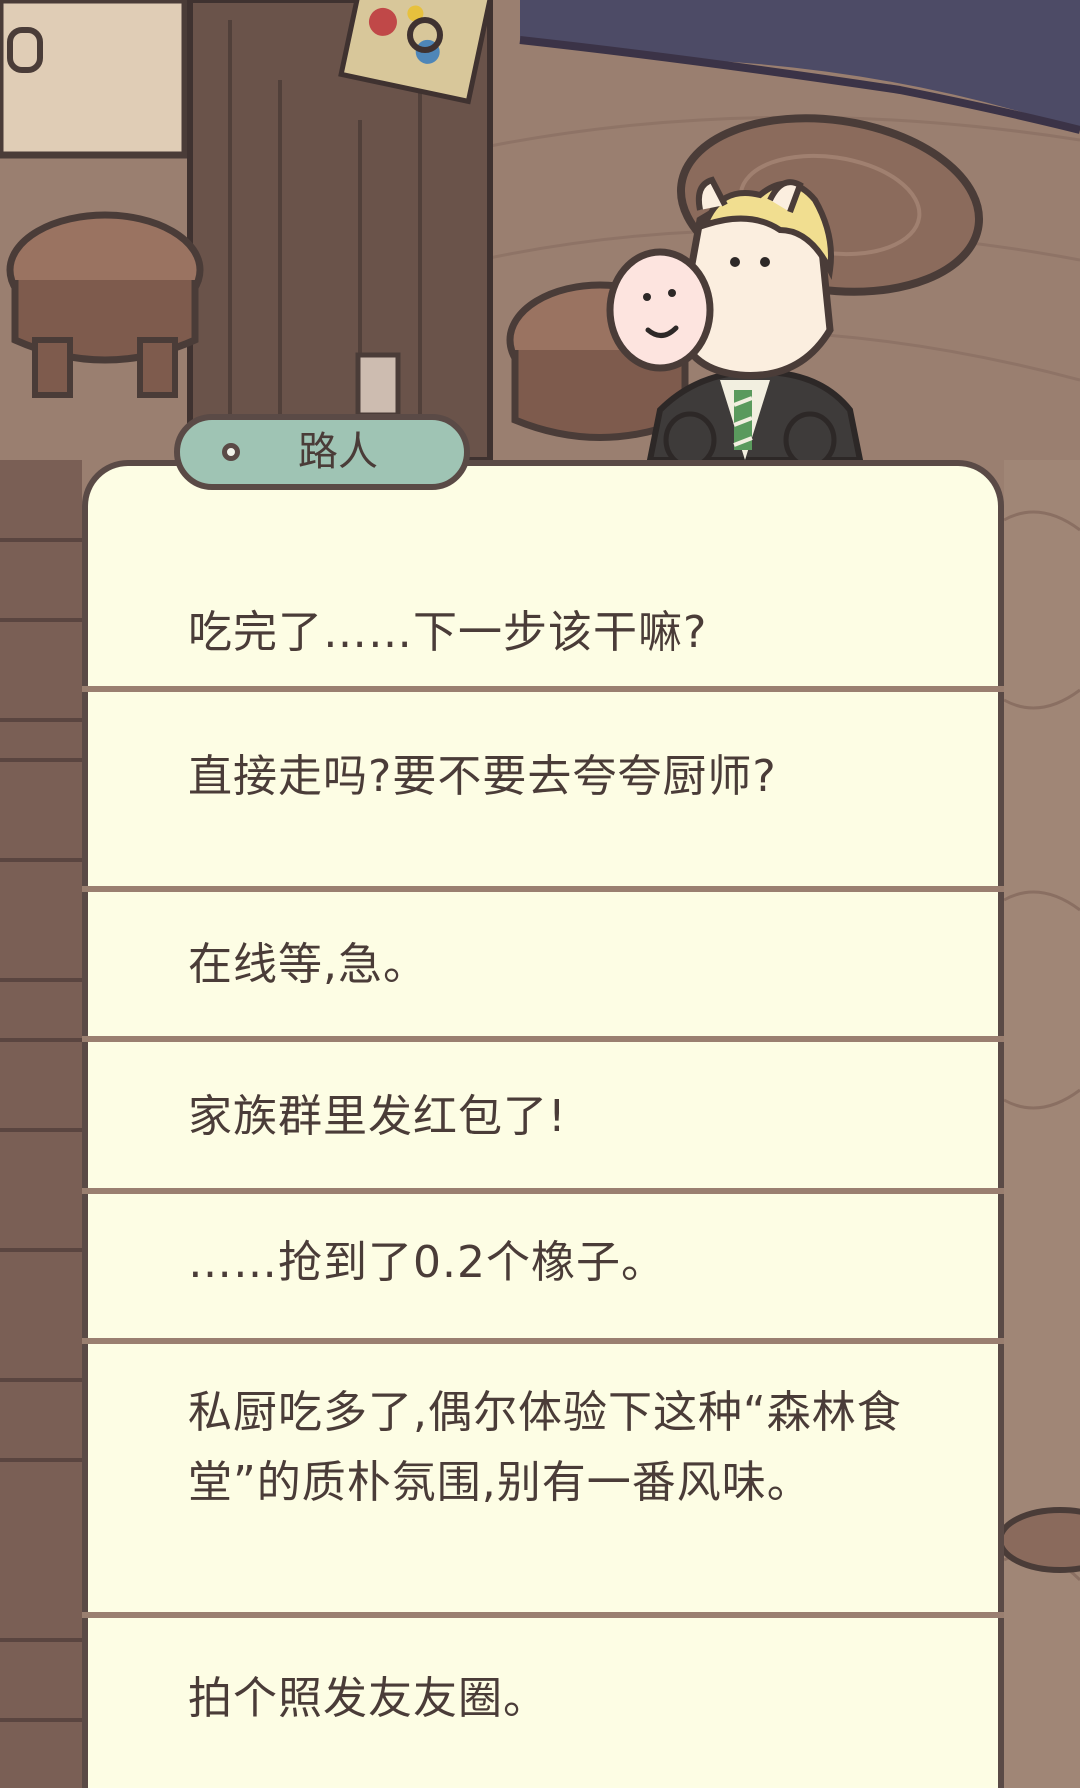 The image size is (1080, 1788). What do you see at coordinates (338, 452) in the screenshot?
I see `speaker-name: 路人` at bounding box center [338, 452].